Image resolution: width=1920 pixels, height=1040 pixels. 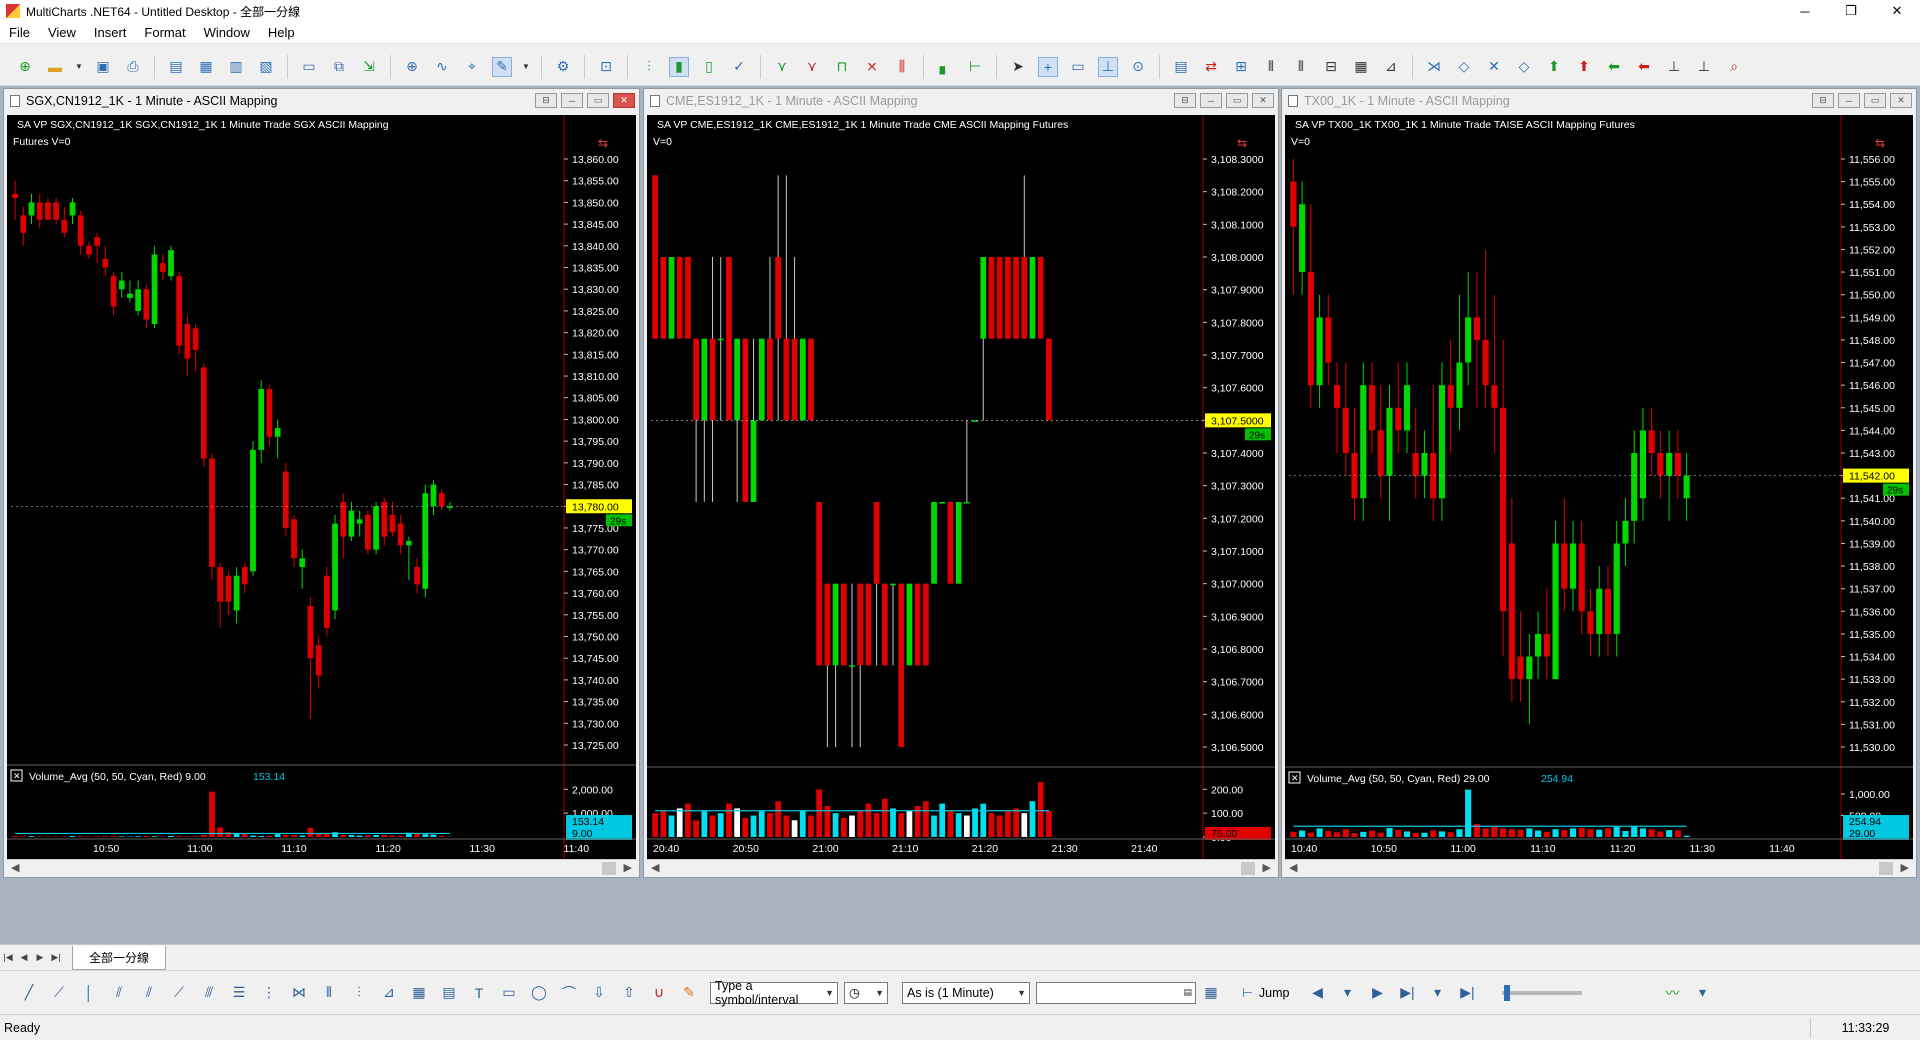 What do you see at coordinates (1271, 67) in the screenshot?
I see `price-scale-icon: ⦀` at bounding box center [1271, 67].